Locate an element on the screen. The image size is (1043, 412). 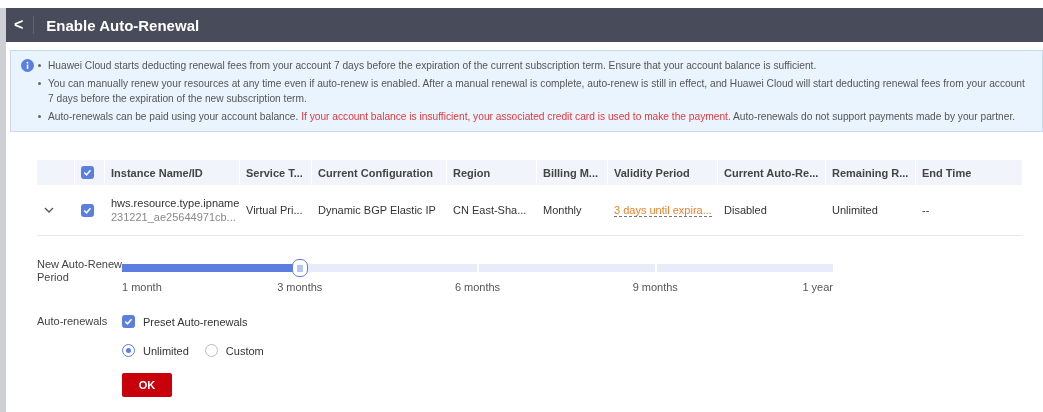
row-checkbox is located at coordinates (87, 210).